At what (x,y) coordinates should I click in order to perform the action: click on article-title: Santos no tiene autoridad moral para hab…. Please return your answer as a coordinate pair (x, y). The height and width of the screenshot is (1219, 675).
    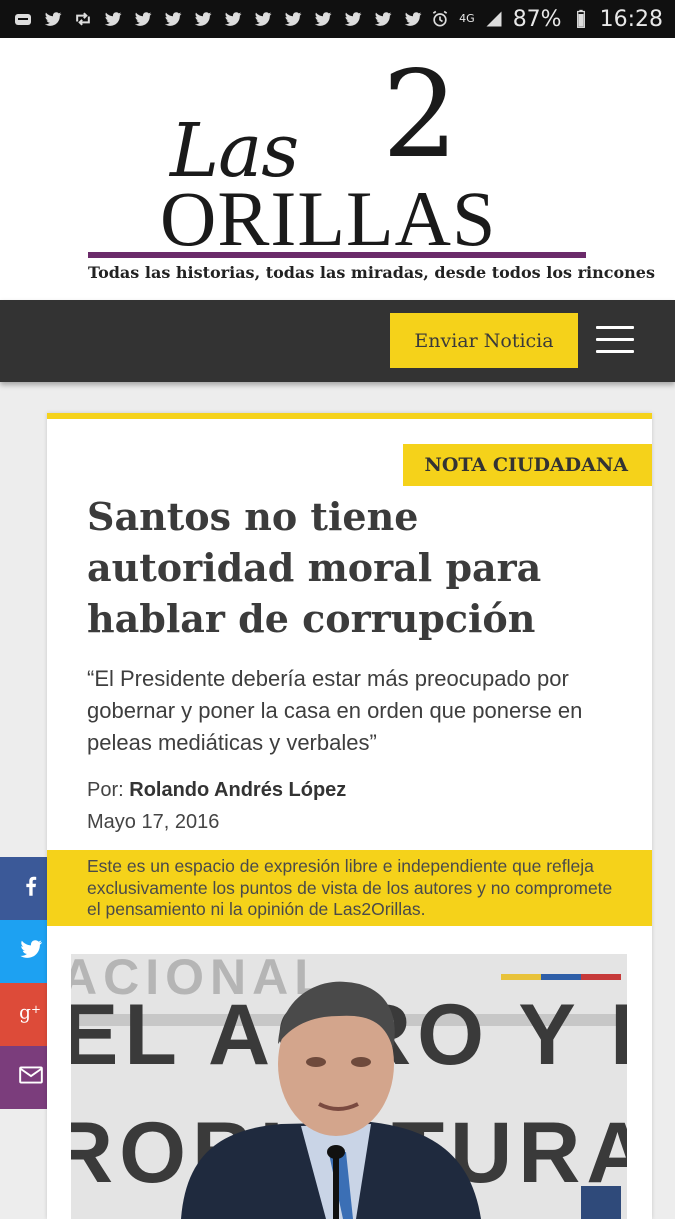
    Looking at the image, I should click on (314, 567).